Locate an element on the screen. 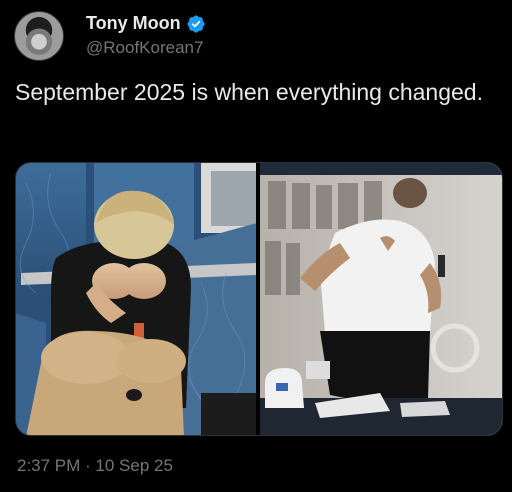 This screenshot has width=512, height=492. name-line: Tony Moon is located at coordinates (146, 23).